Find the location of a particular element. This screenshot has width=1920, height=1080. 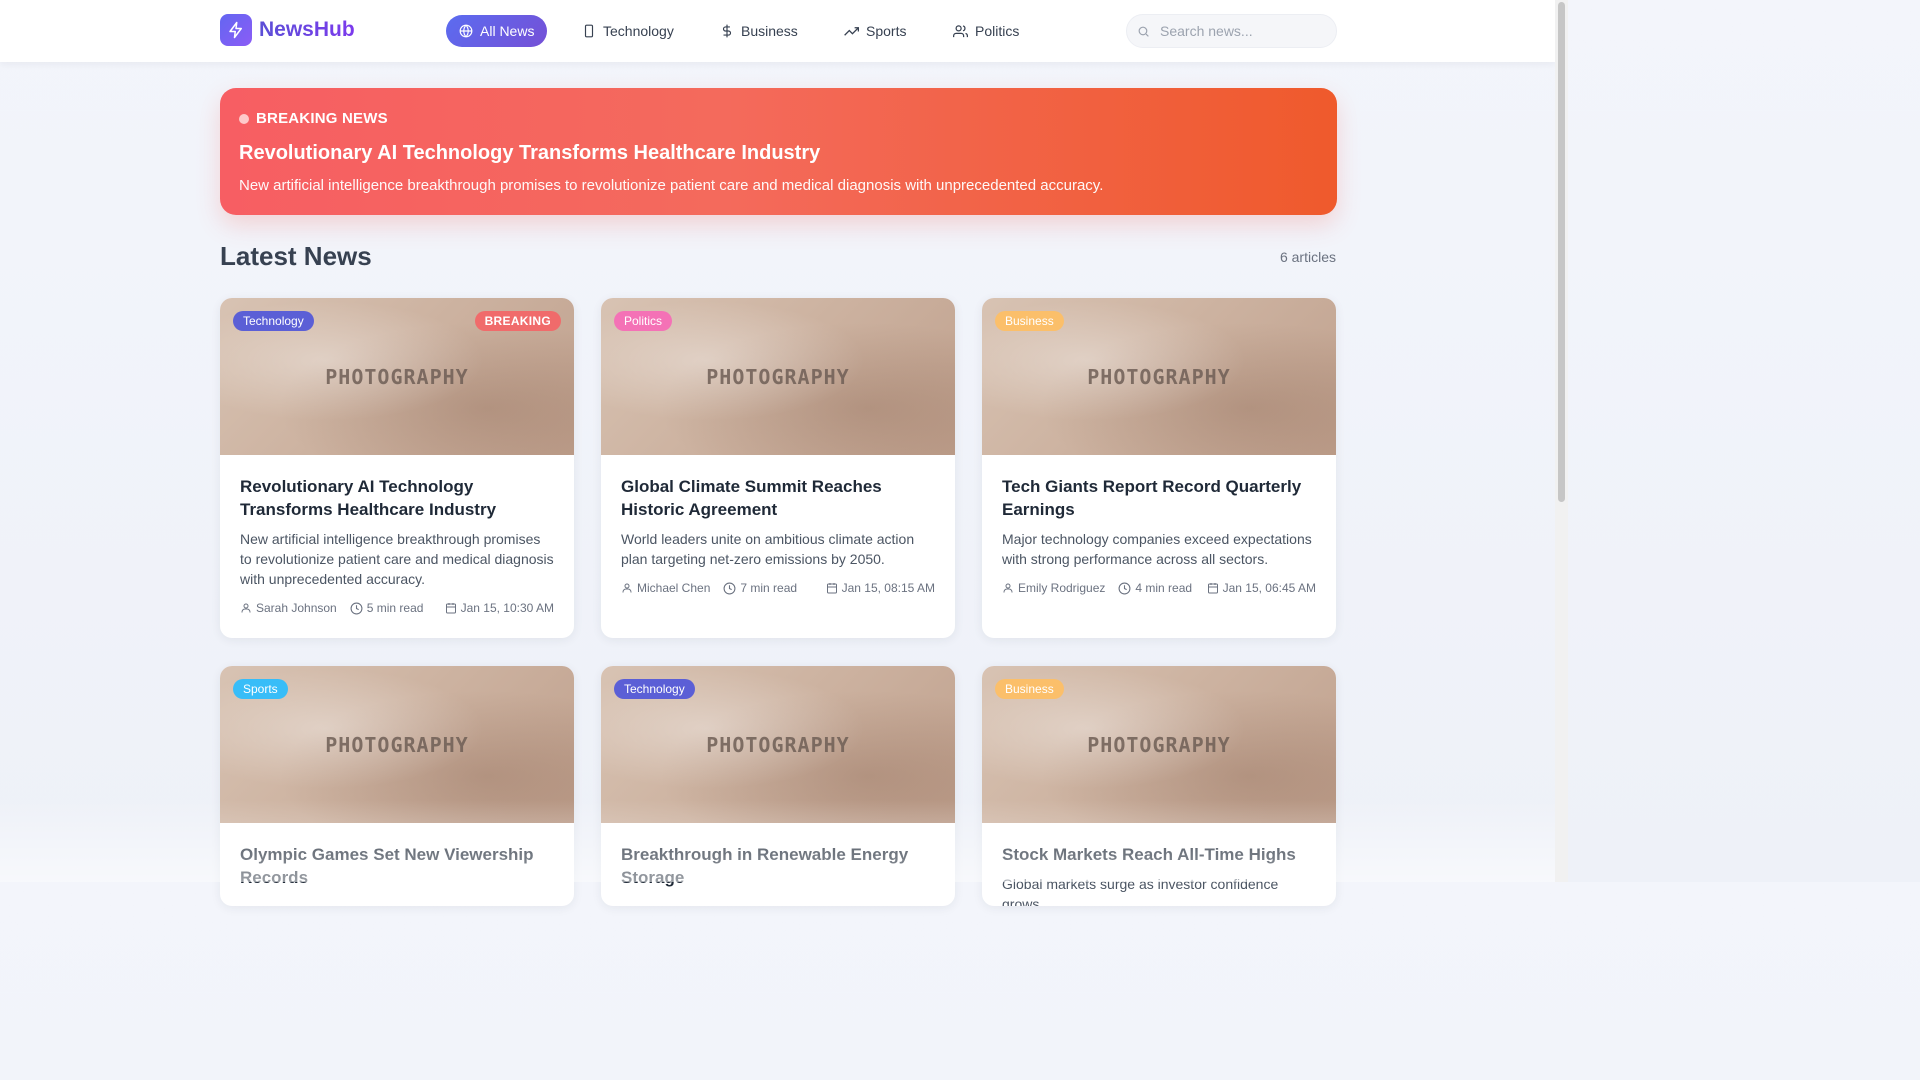

nav-sports: Sports is located at coordinates (875, 31).